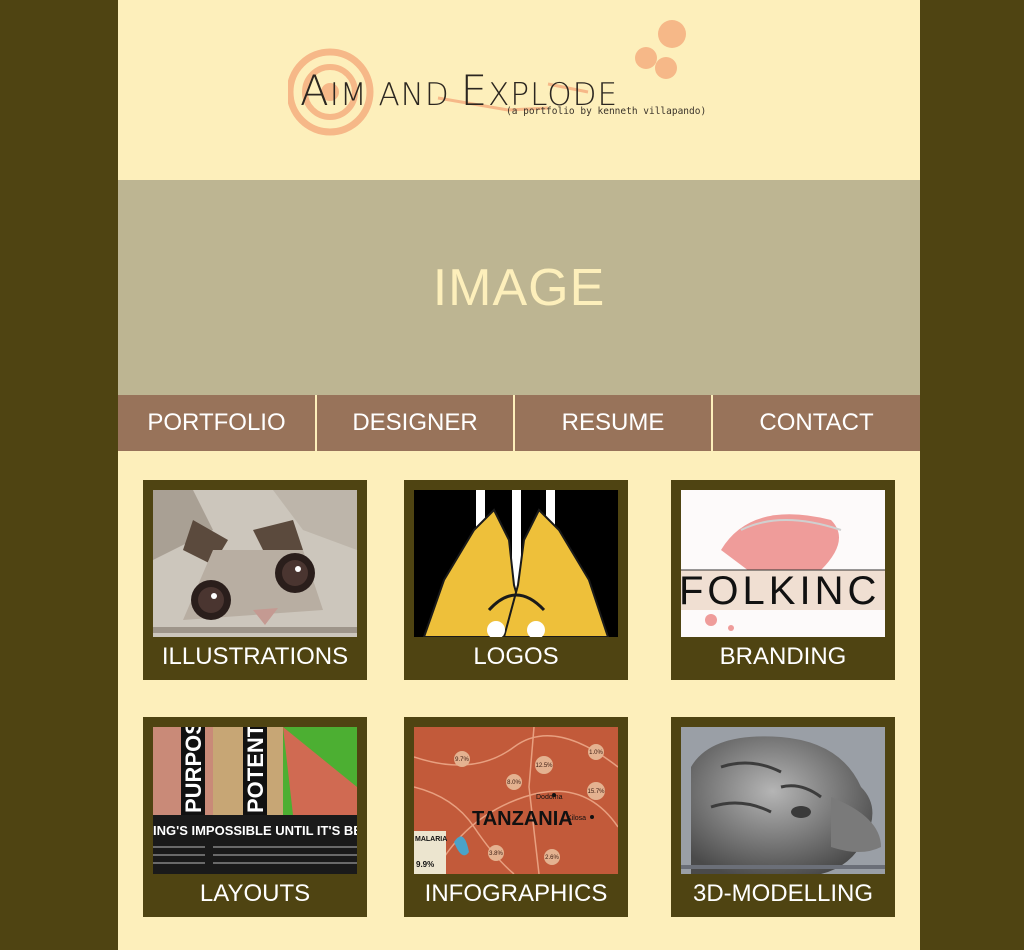 This screenshot has width=1024, height=950. I want to click on logos-thumbnail, so click(516, 563).